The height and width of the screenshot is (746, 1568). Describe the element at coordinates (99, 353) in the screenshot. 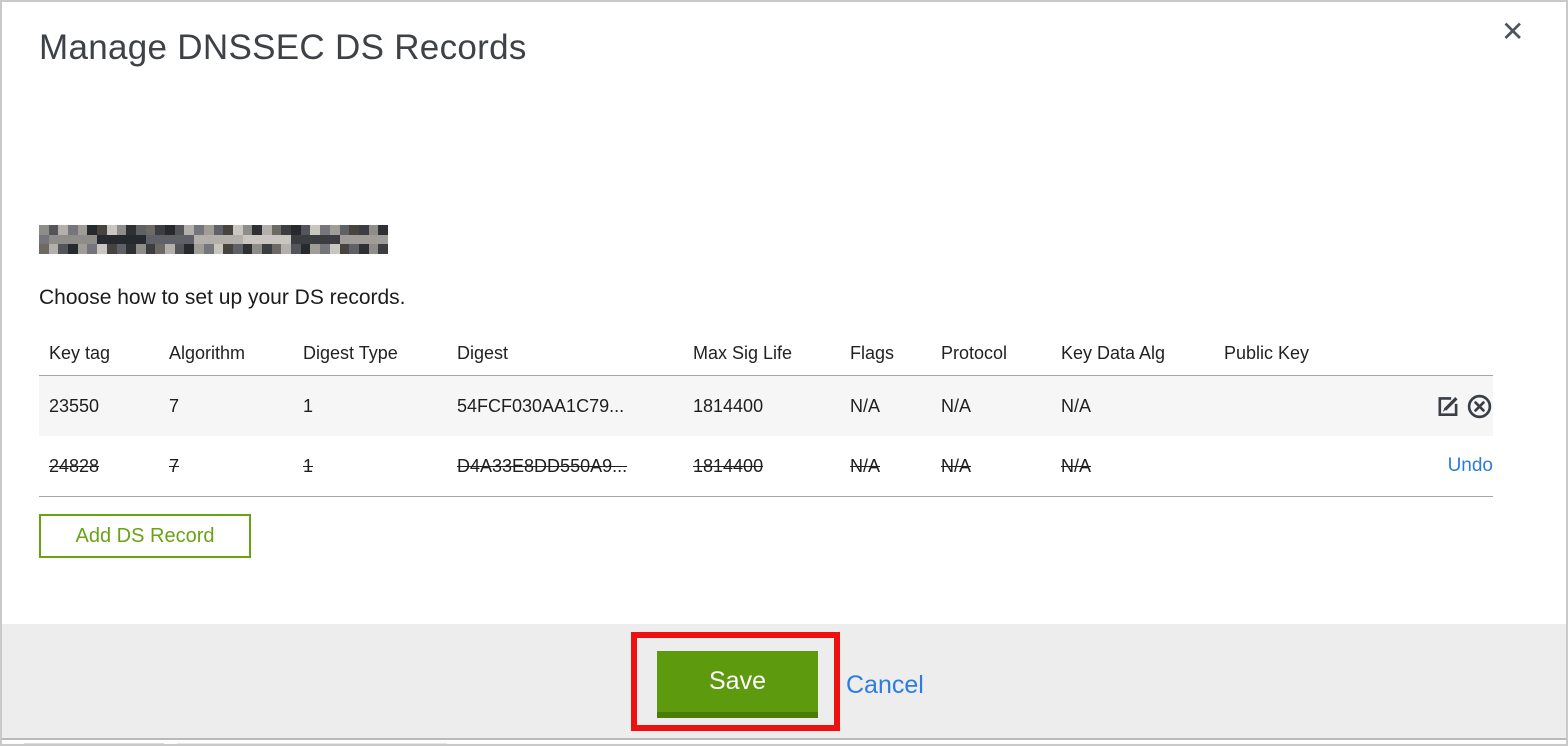

I see `column-header-key-tag: Key tag` at that location.